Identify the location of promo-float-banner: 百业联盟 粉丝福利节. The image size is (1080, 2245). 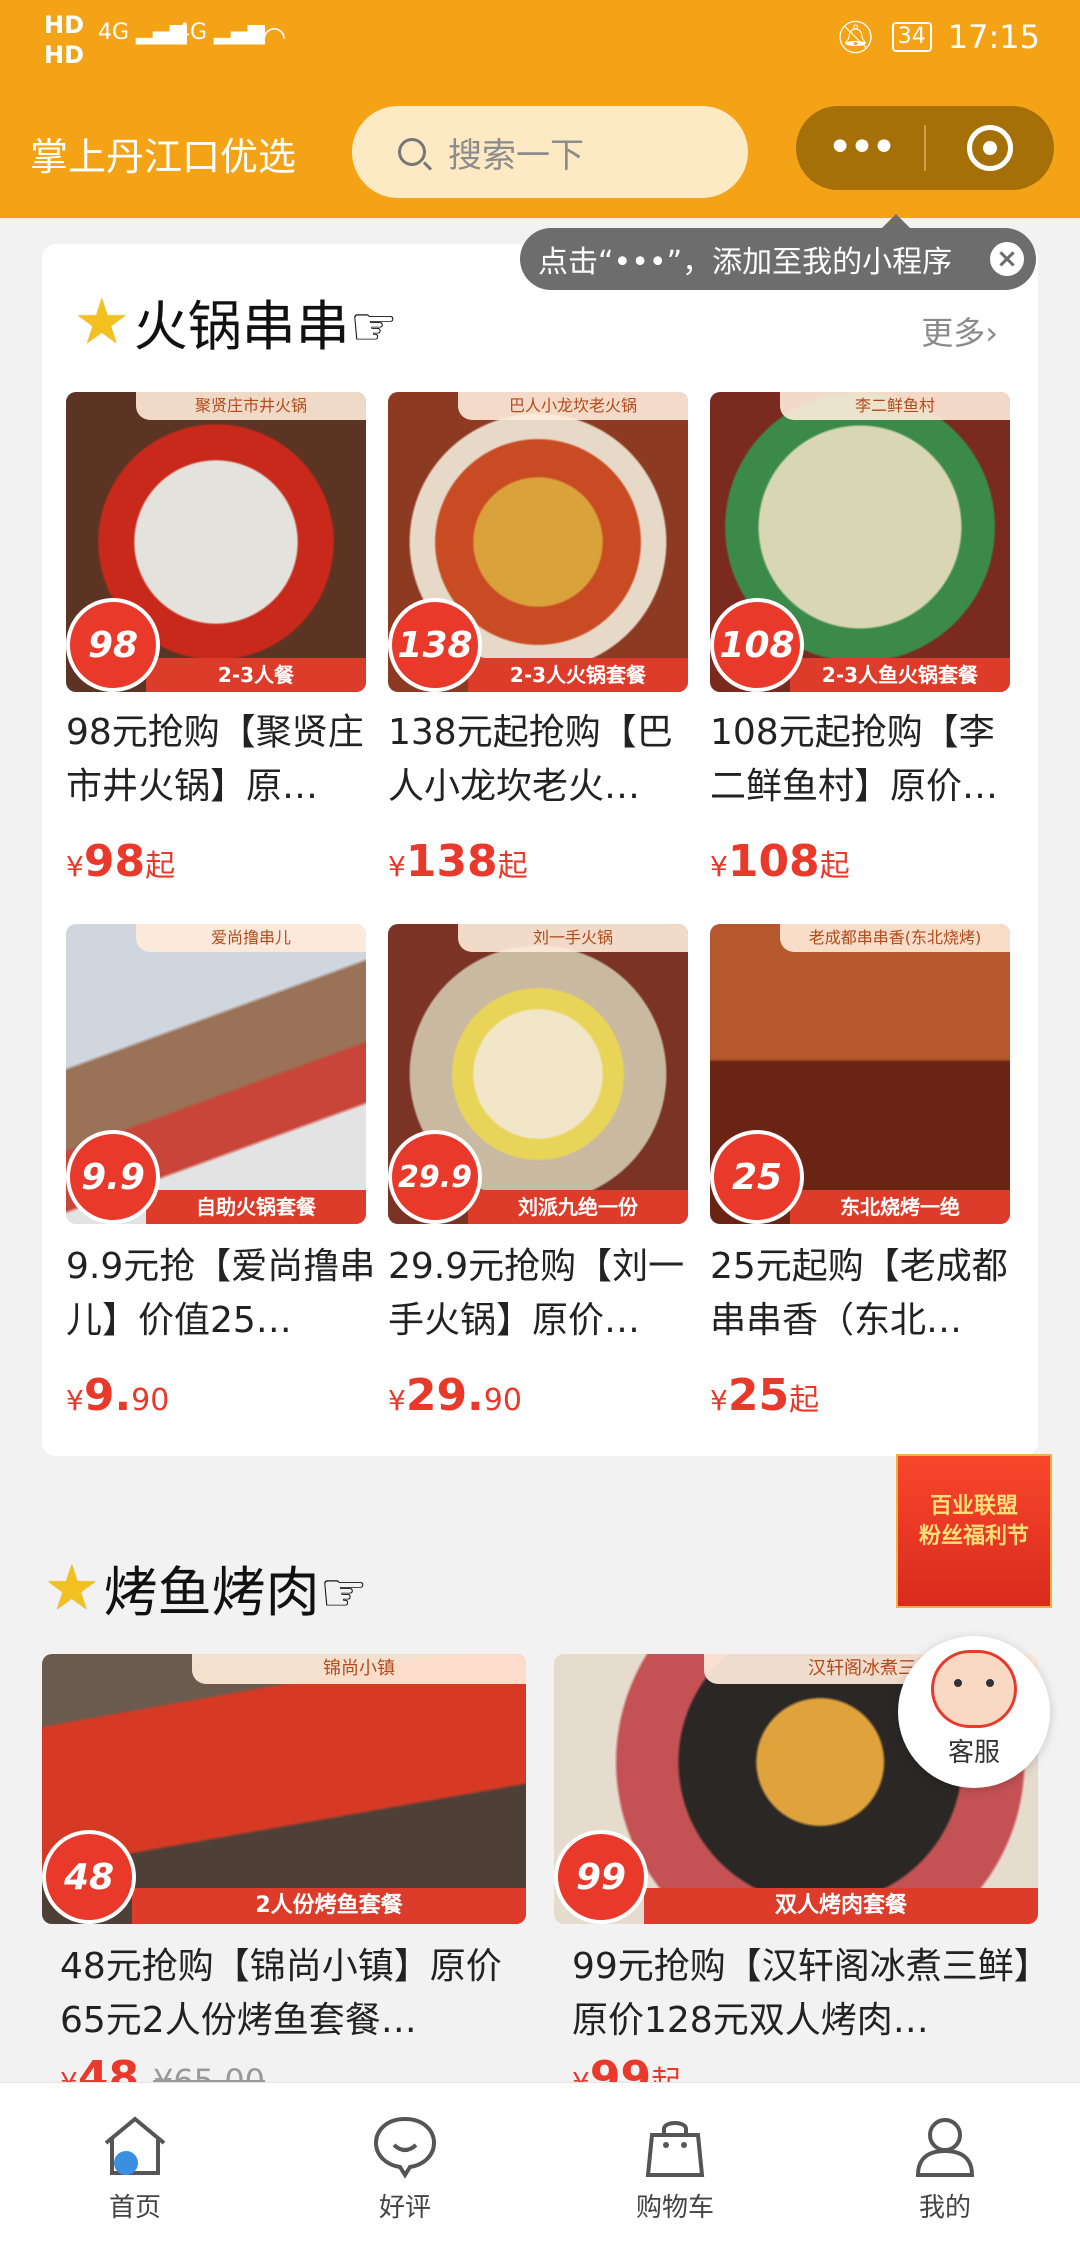
(974, 1531).